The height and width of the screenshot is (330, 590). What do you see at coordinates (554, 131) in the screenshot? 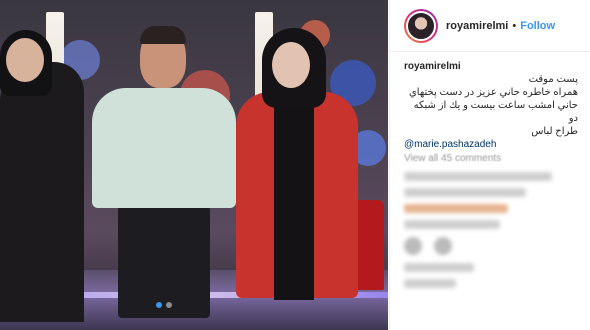
I see `caption-line: طراح لباس` at bounding box center [554, 131].